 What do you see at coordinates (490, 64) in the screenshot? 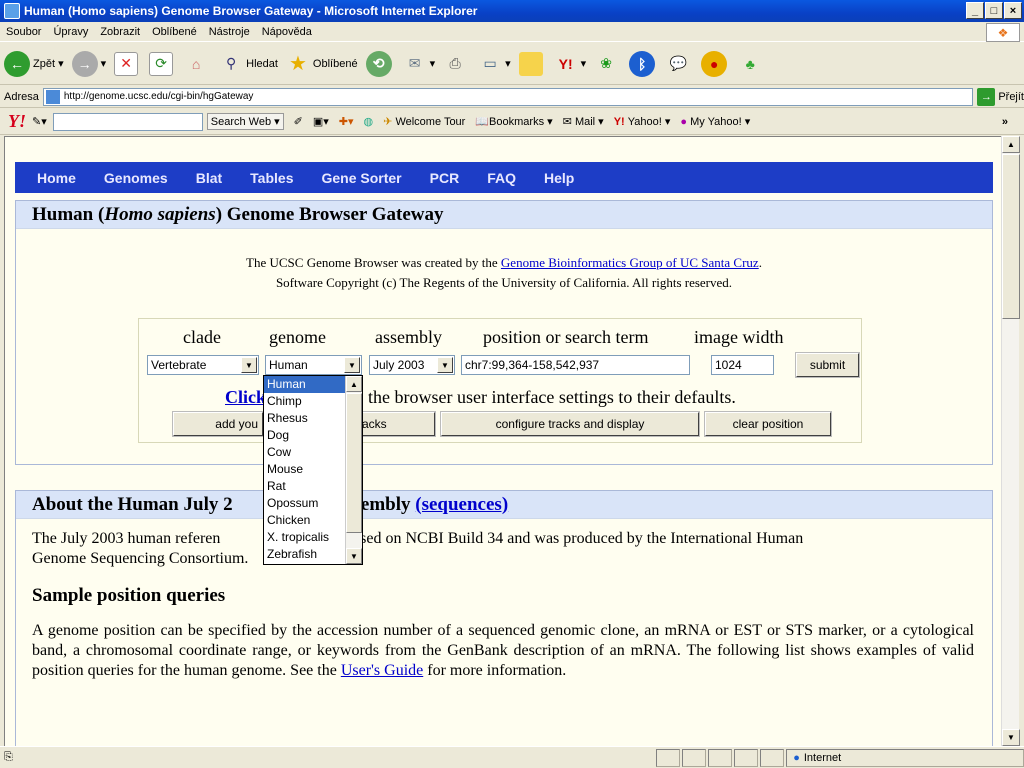
I see `edit-icon: ▭` at bounding box center [490, 64].